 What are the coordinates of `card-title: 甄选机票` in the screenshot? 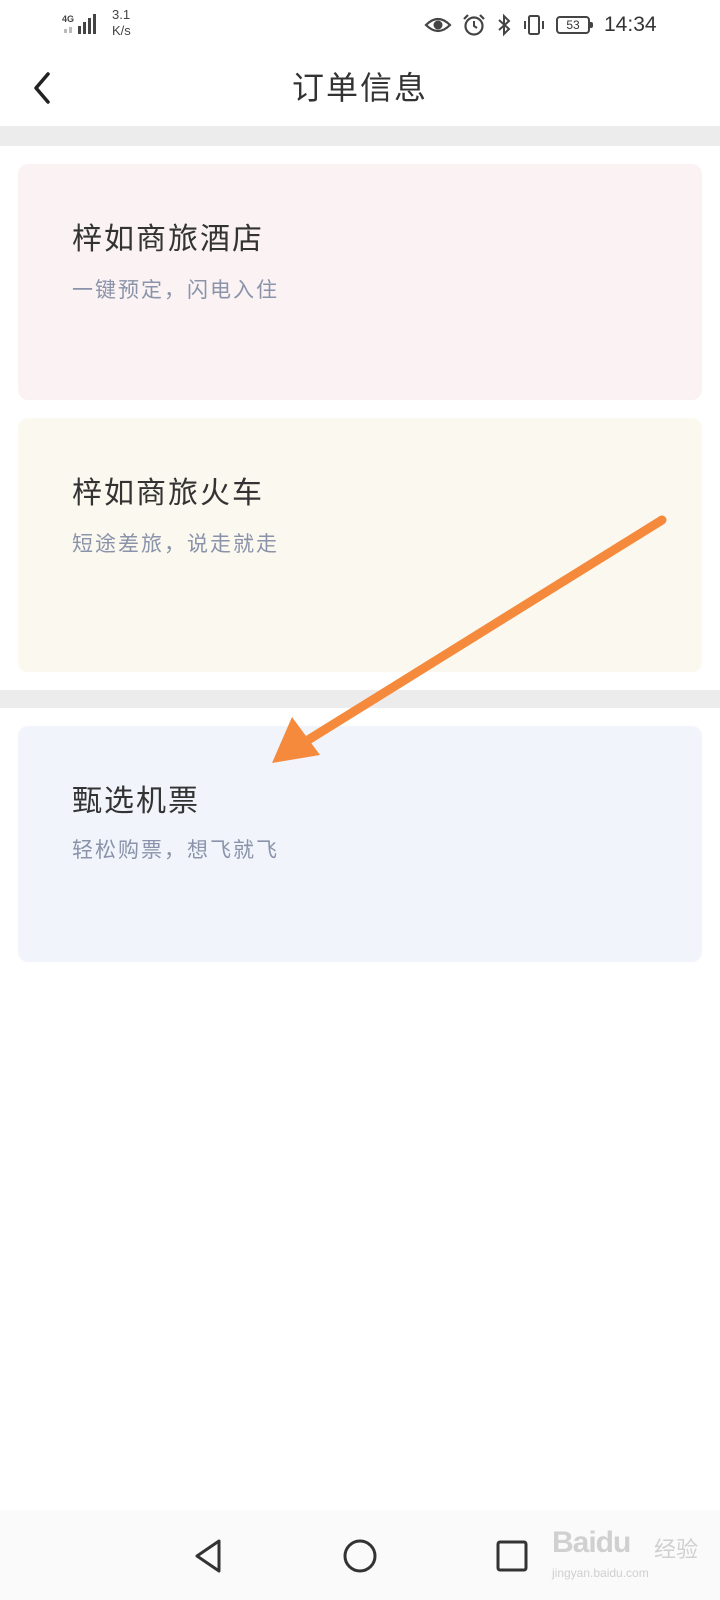 It's located at (136, 801).